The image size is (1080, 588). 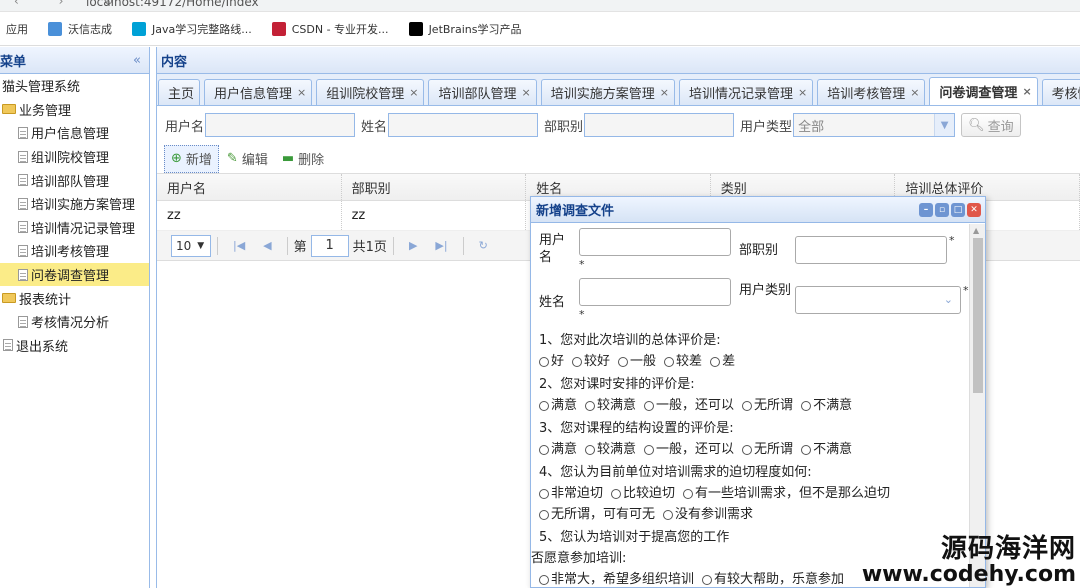 I want to click on username-search-input, so click(x=280, y=125).